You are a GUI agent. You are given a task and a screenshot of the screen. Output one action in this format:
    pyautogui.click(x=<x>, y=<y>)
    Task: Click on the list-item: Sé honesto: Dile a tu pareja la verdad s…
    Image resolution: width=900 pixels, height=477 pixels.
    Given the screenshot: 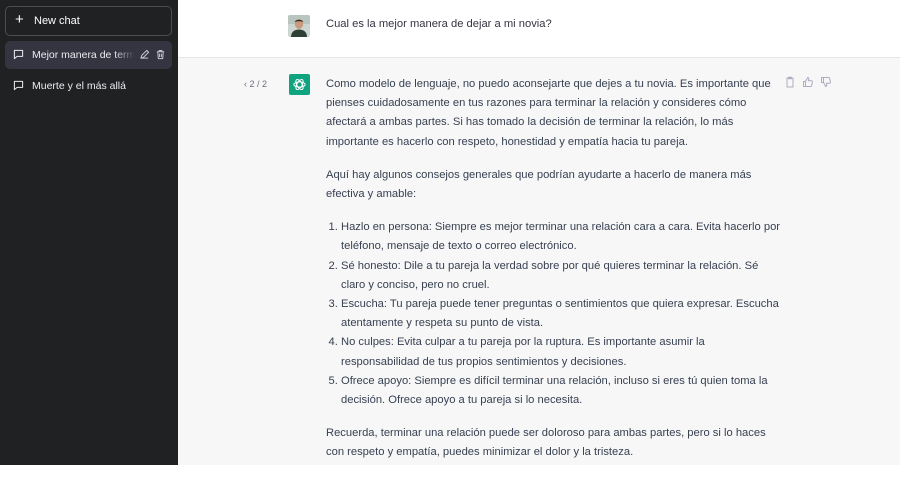 What is the action you would take?
    pyautogui.click(x=561, y=276)
    